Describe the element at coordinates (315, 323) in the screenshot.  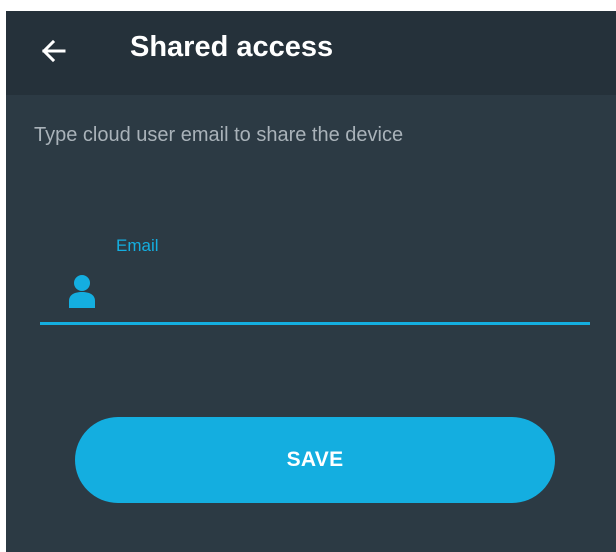
I see `email-field-underline` at that location.